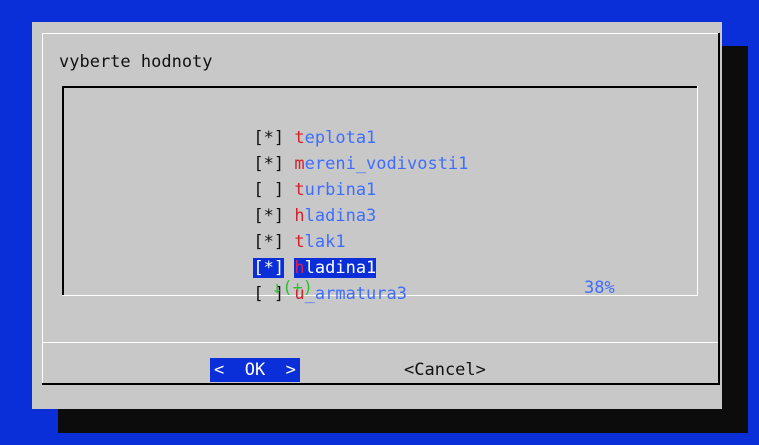 Image resolution: width=759 pixels, height=445 pixels. What do you see at coordinates (381, 384) in the screenshot?
I see `frame-bottom` at bounding box center [381, 384].